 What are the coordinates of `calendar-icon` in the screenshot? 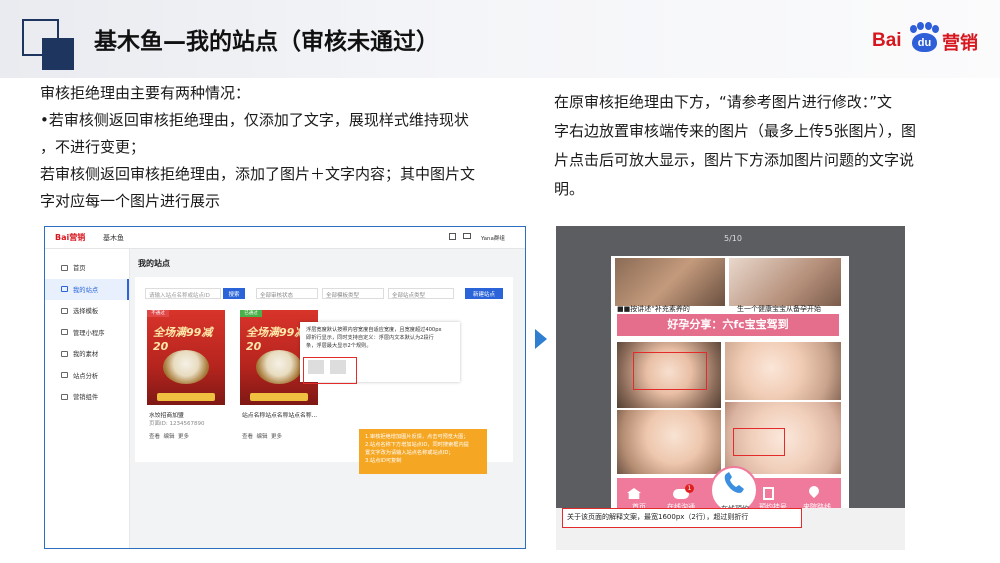 It's located at (452, 236).